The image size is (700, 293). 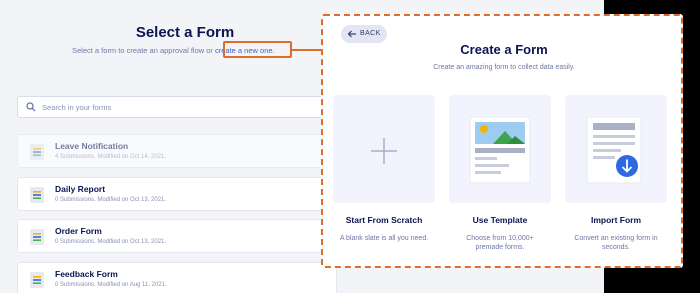 I want to click on search-placeholder: Search in your forms, so click(x=77, y=107).